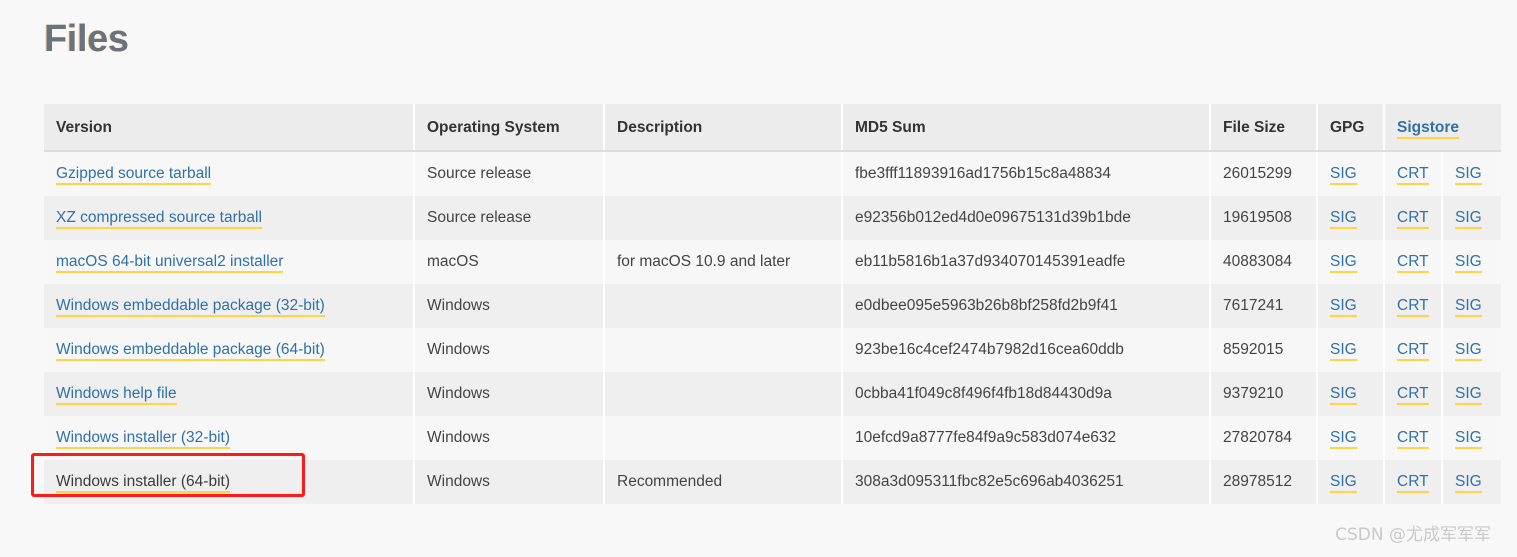  Describe the element at coordinates (1413, 535) in the screenshot. I see `csdn-watermark: CSDN @尤成军军军` at that location.